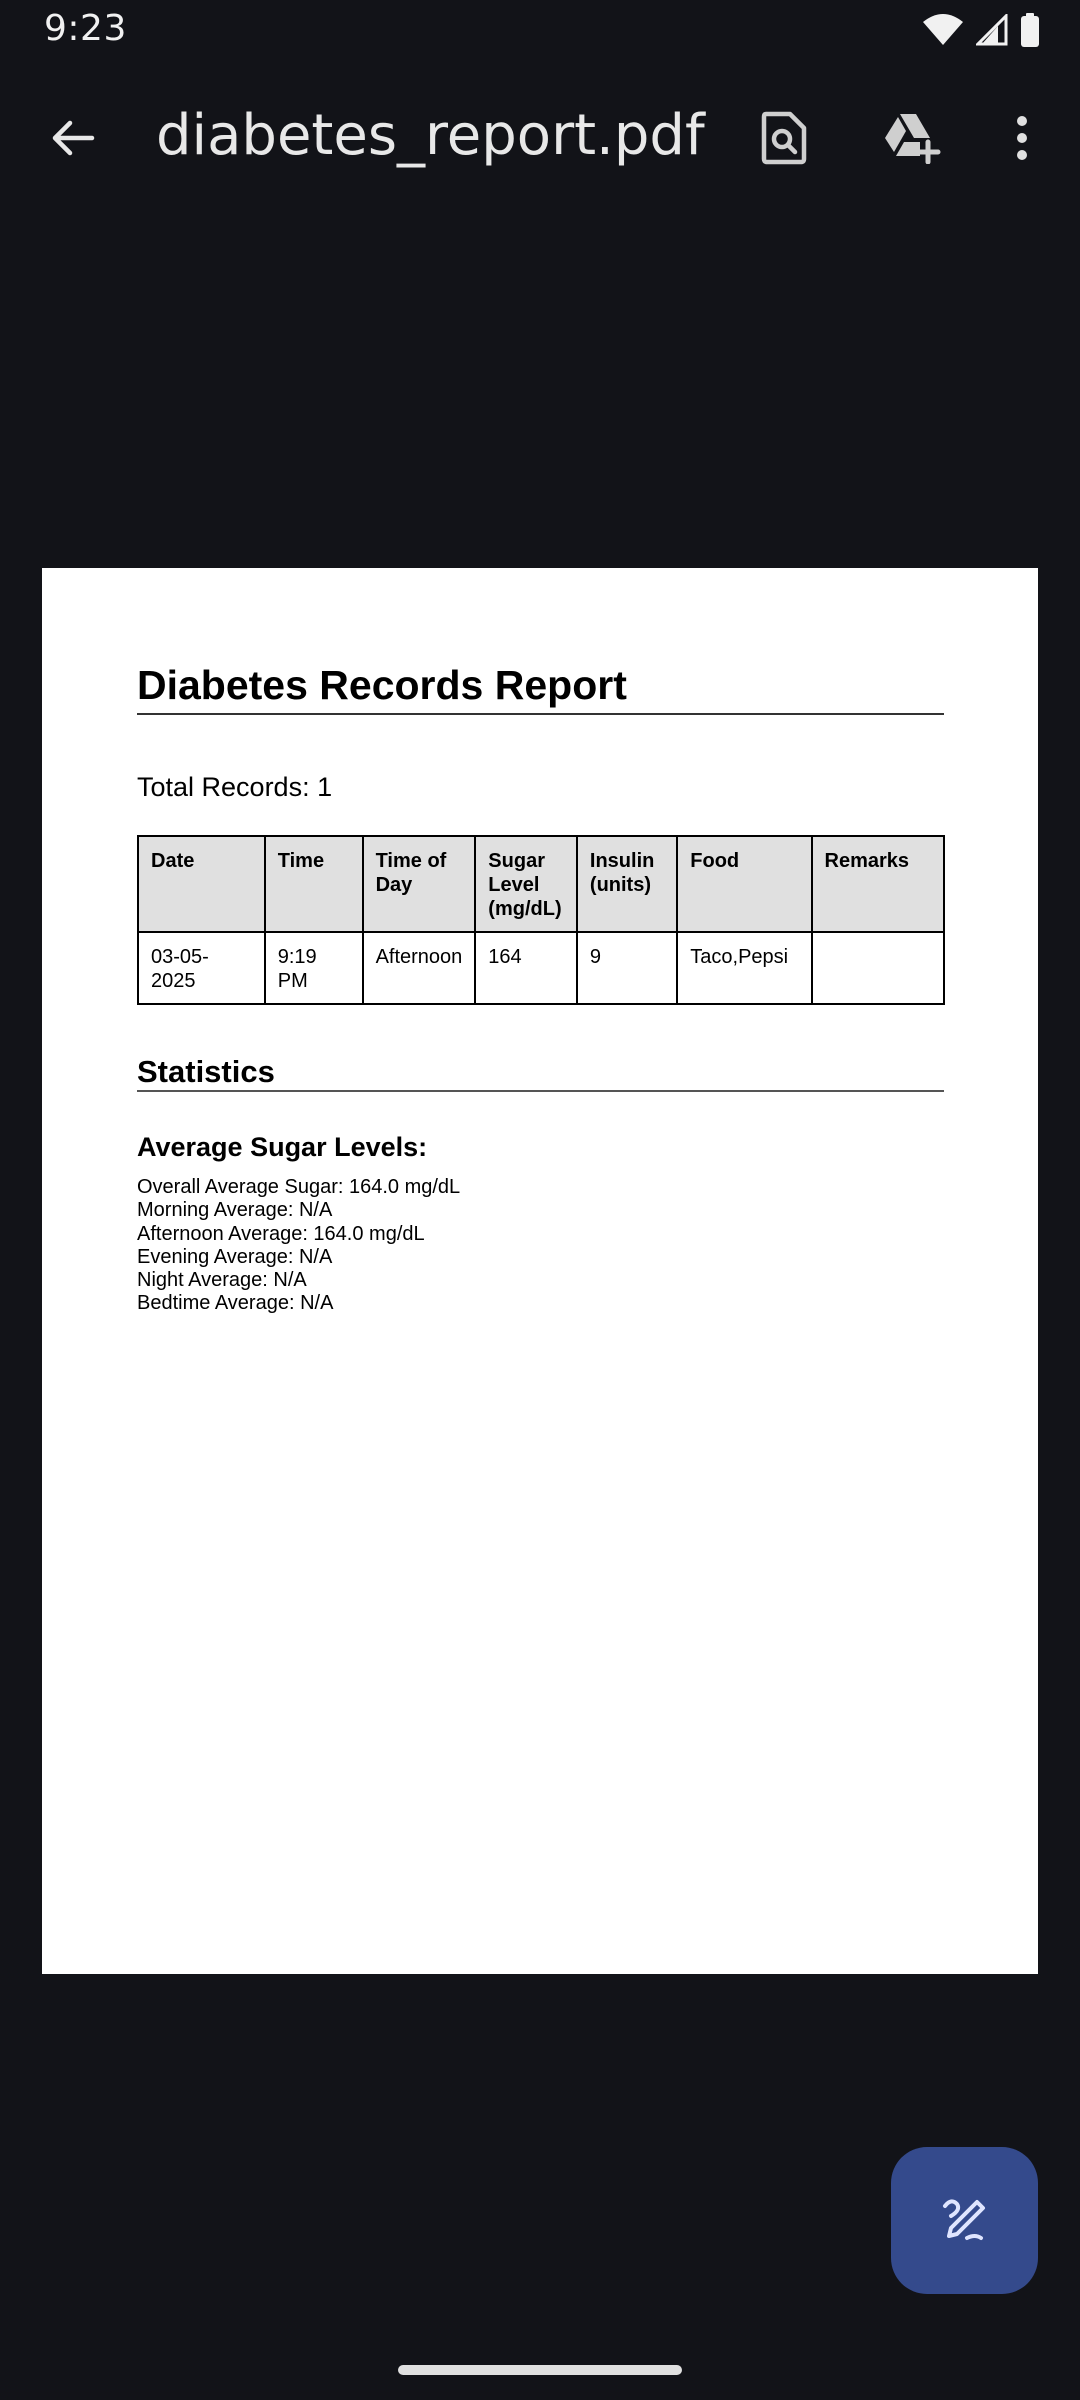  What do you see at coordinates (943, 30) in the screenshot?
I see `wifi-icon` at bounding box center [943, 30].